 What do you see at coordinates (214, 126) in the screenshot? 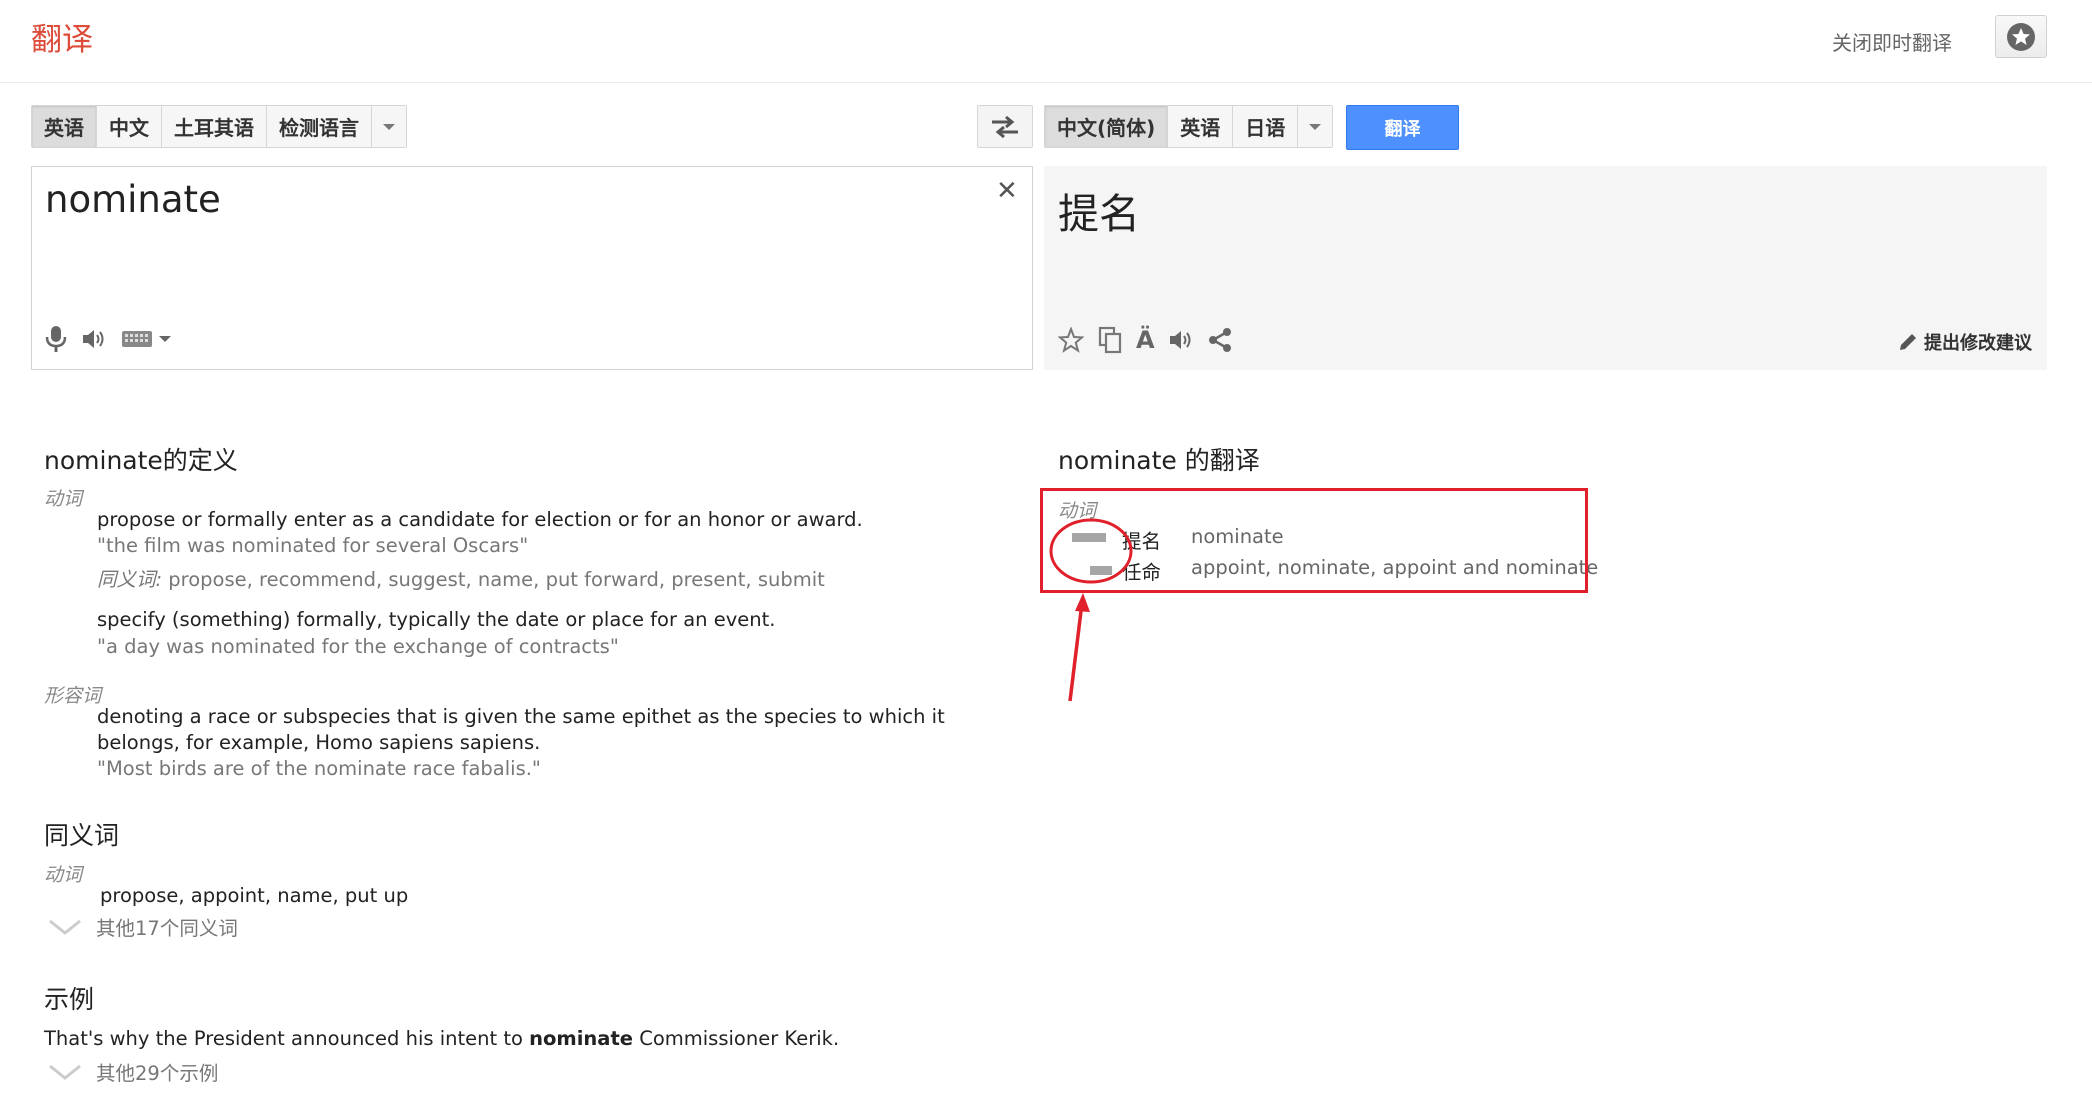
I see `source-lang-turkish: 土耳其语` at bounding box center [214, 126].